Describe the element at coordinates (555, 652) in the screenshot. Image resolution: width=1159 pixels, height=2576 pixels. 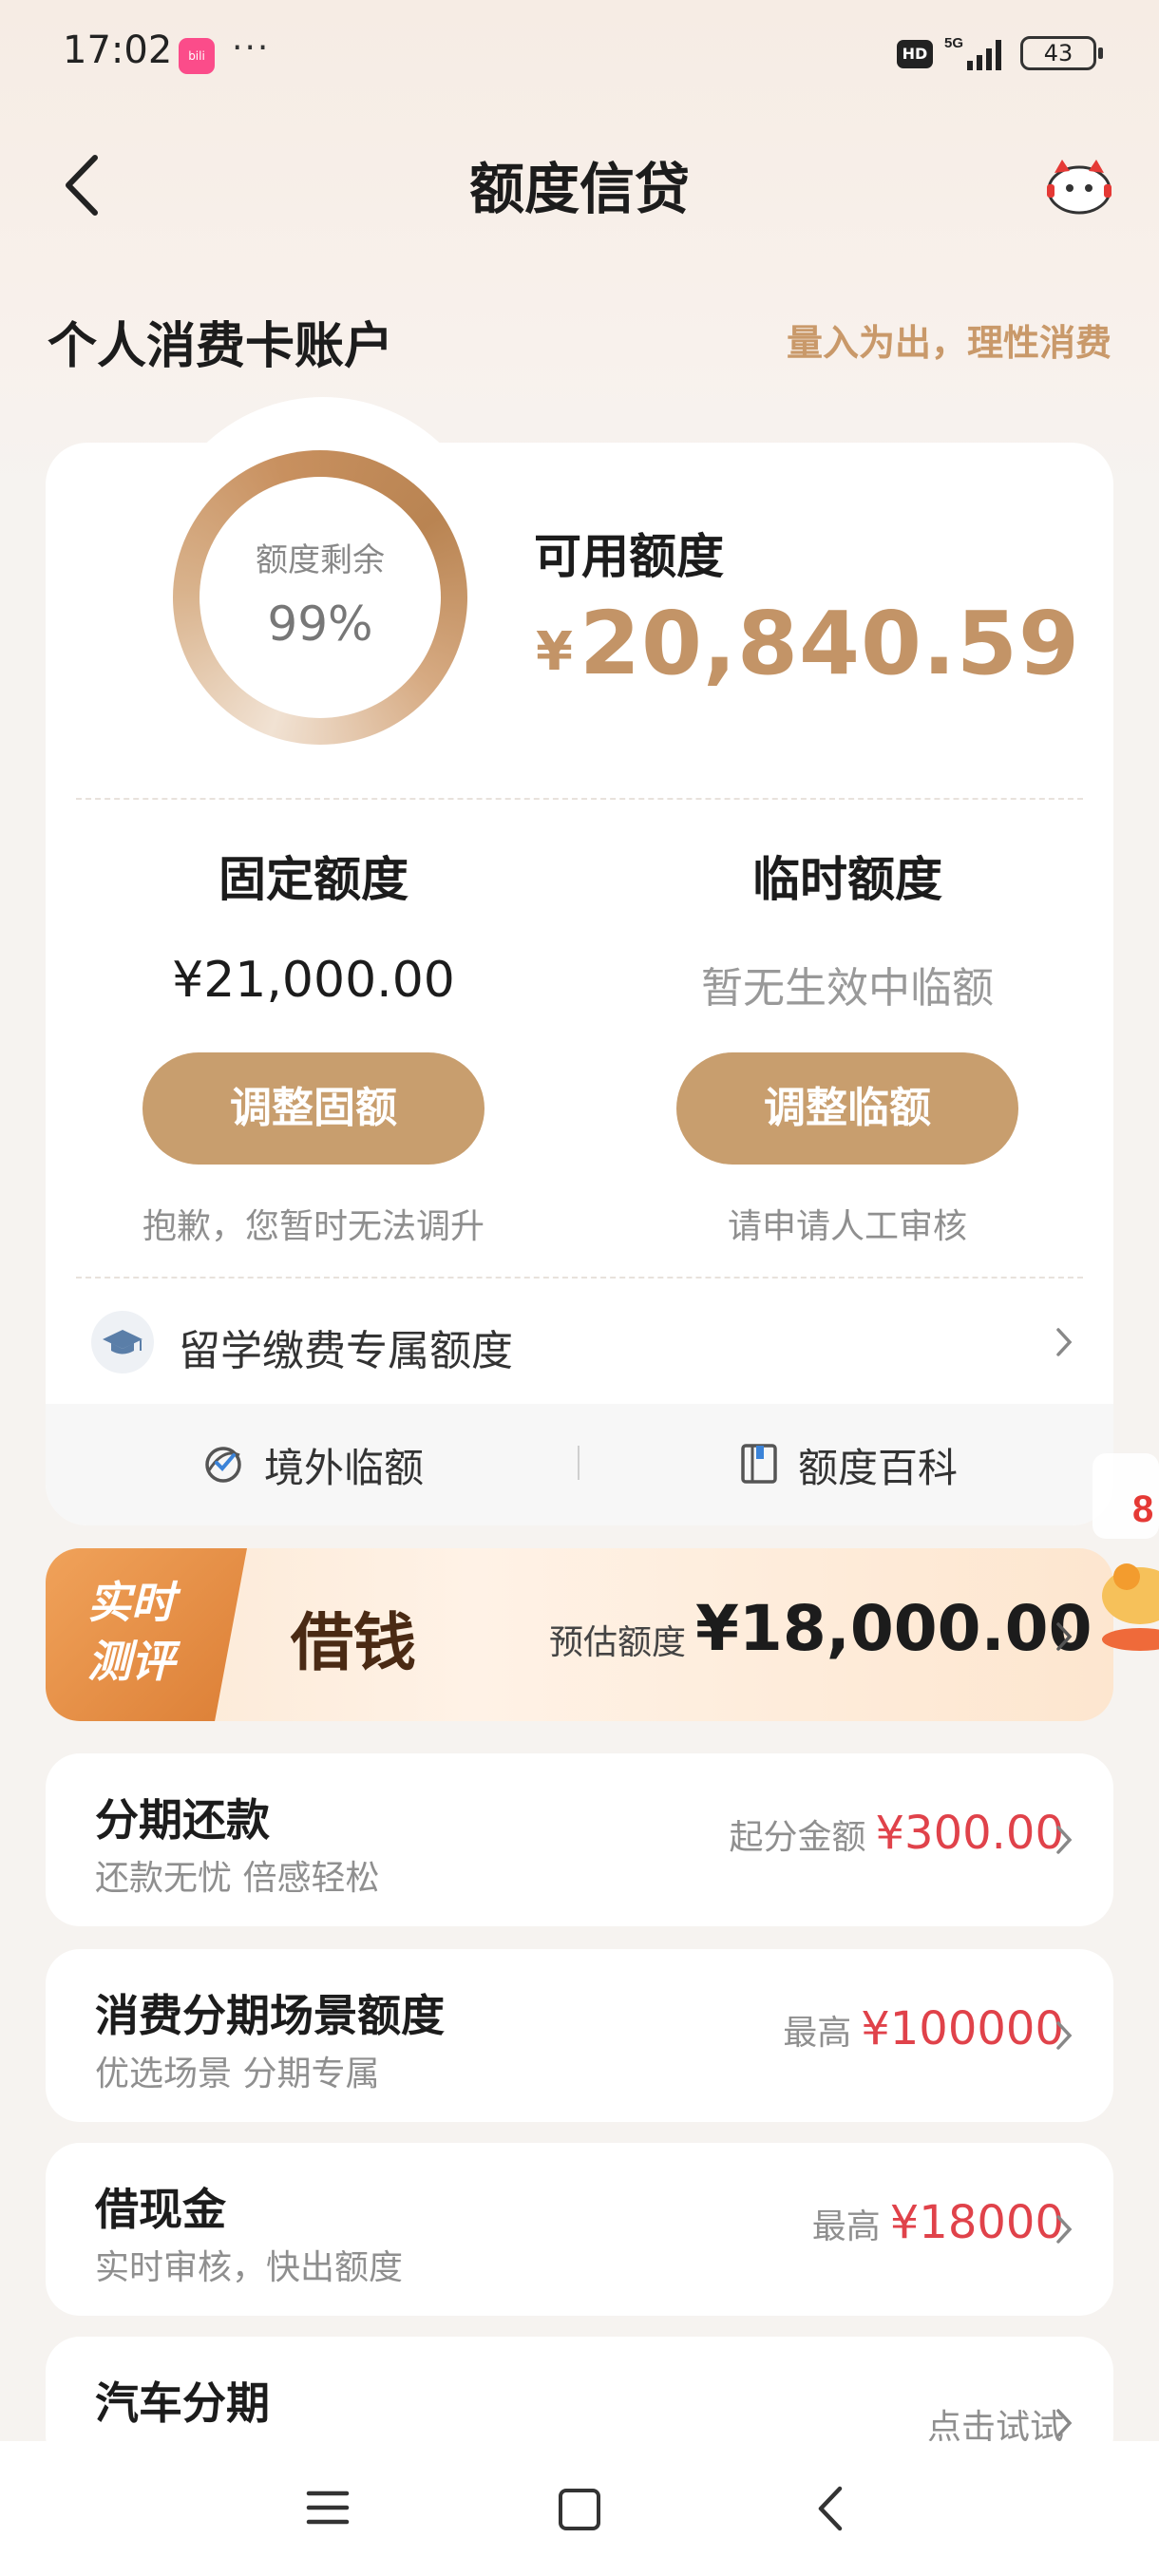
I see `currency-symbol: ¥` at that location.